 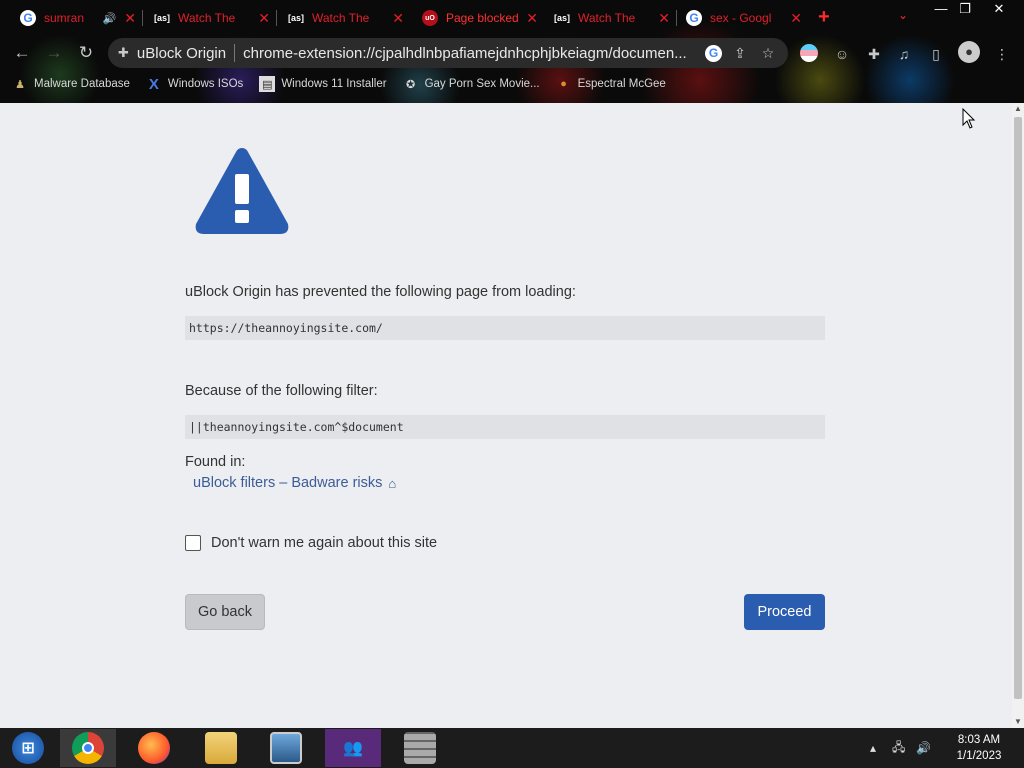 What do you see at coordinates (810, 54) in the screenshot?
I see `pride-flag-extension-icon` at bounding box center [810, 54].